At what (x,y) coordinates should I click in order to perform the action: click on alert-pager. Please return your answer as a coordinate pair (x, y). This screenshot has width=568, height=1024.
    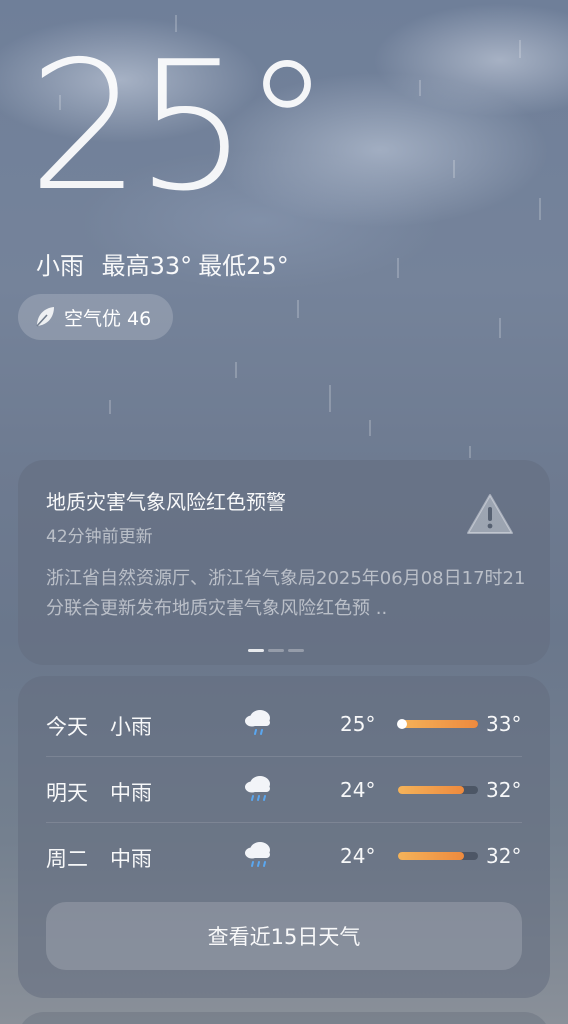
    Looking at the image, I should click on (276, 650).